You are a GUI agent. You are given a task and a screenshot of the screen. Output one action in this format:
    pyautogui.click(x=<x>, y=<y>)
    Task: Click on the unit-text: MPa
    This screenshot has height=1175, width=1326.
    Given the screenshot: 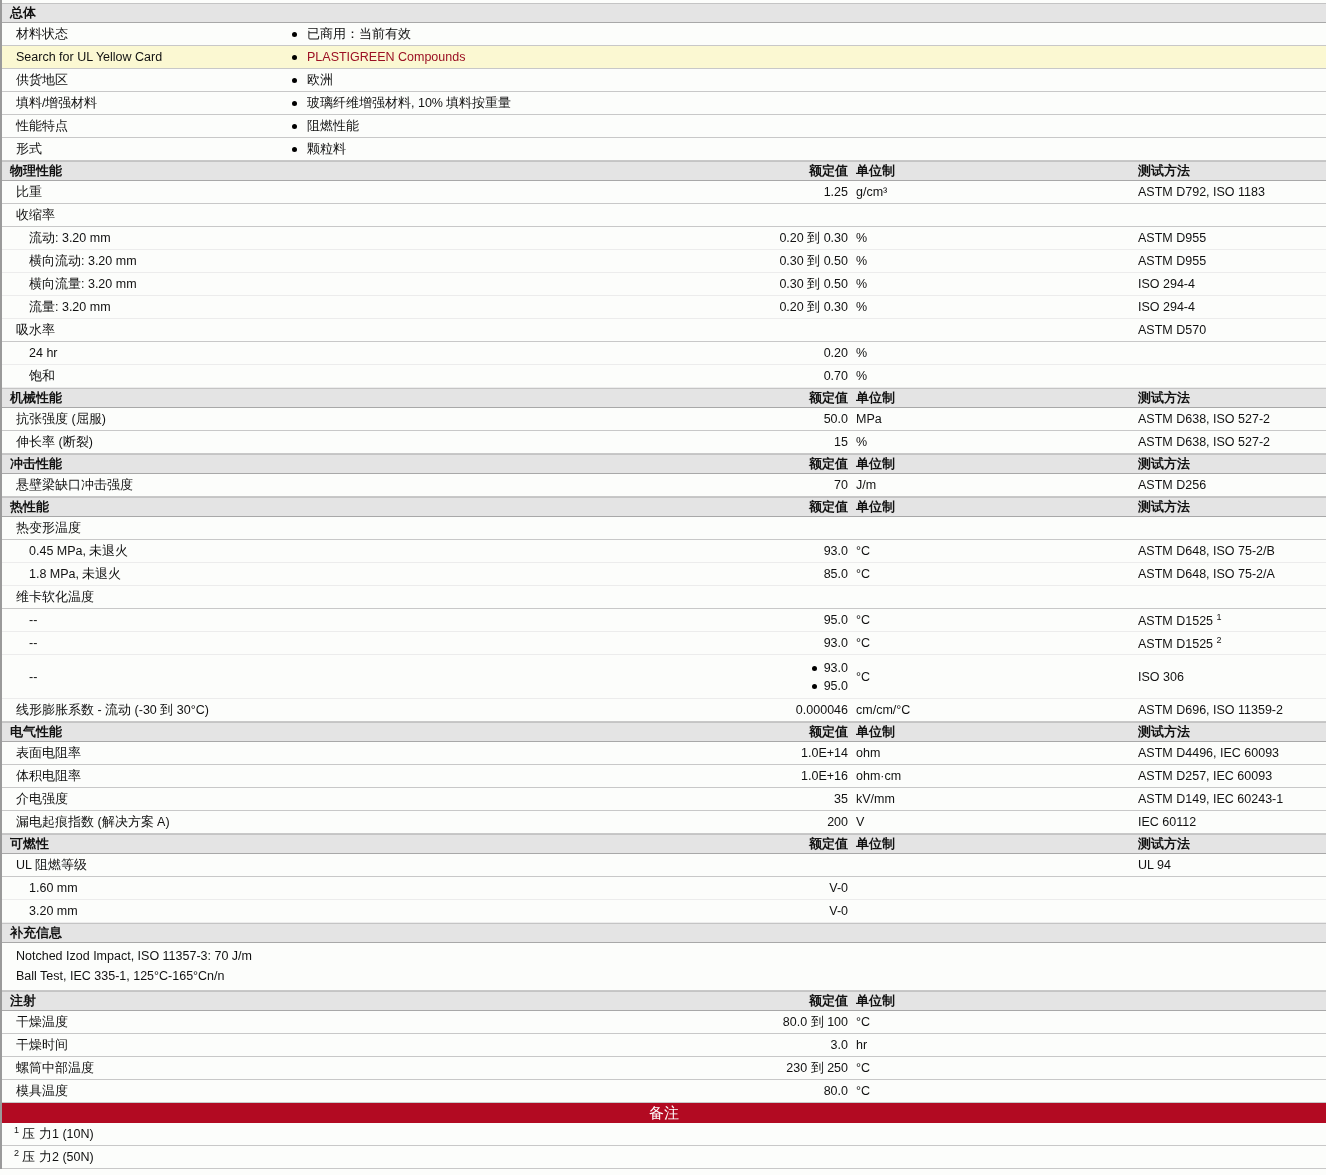 What is the action you would take?
    pyautogui.click(x=869, y=419)
    